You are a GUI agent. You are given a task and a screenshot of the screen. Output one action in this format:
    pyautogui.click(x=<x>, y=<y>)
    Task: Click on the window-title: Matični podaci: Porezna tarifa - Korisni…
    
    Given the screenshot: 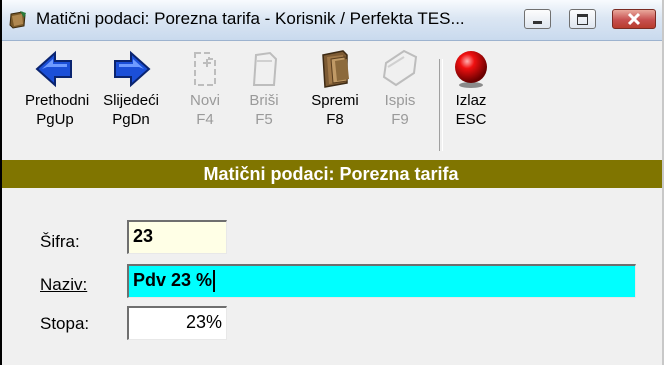 What is the action you would take?
    pyautogui.click(x=250, y=18)
    